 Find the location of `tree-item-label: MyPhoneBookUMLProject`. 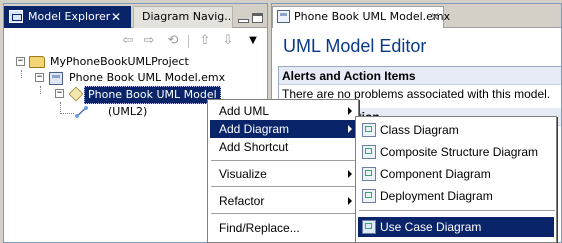

tree-item-label: MyPhoneBookUMLProject is located at coordinates (119, 61).